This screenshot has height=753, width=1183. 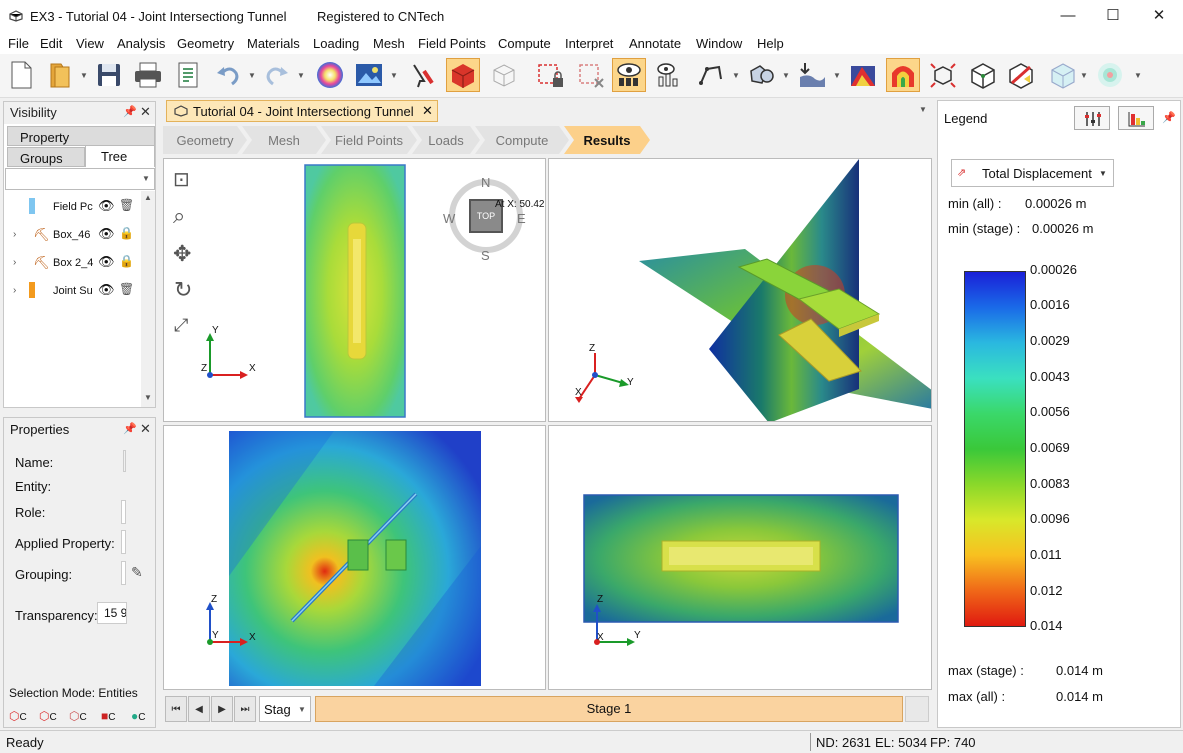 What do you see at coordinates (1021, 75) in the screenshot?
I see `section-view-button` at bounding box center [1021, 75].